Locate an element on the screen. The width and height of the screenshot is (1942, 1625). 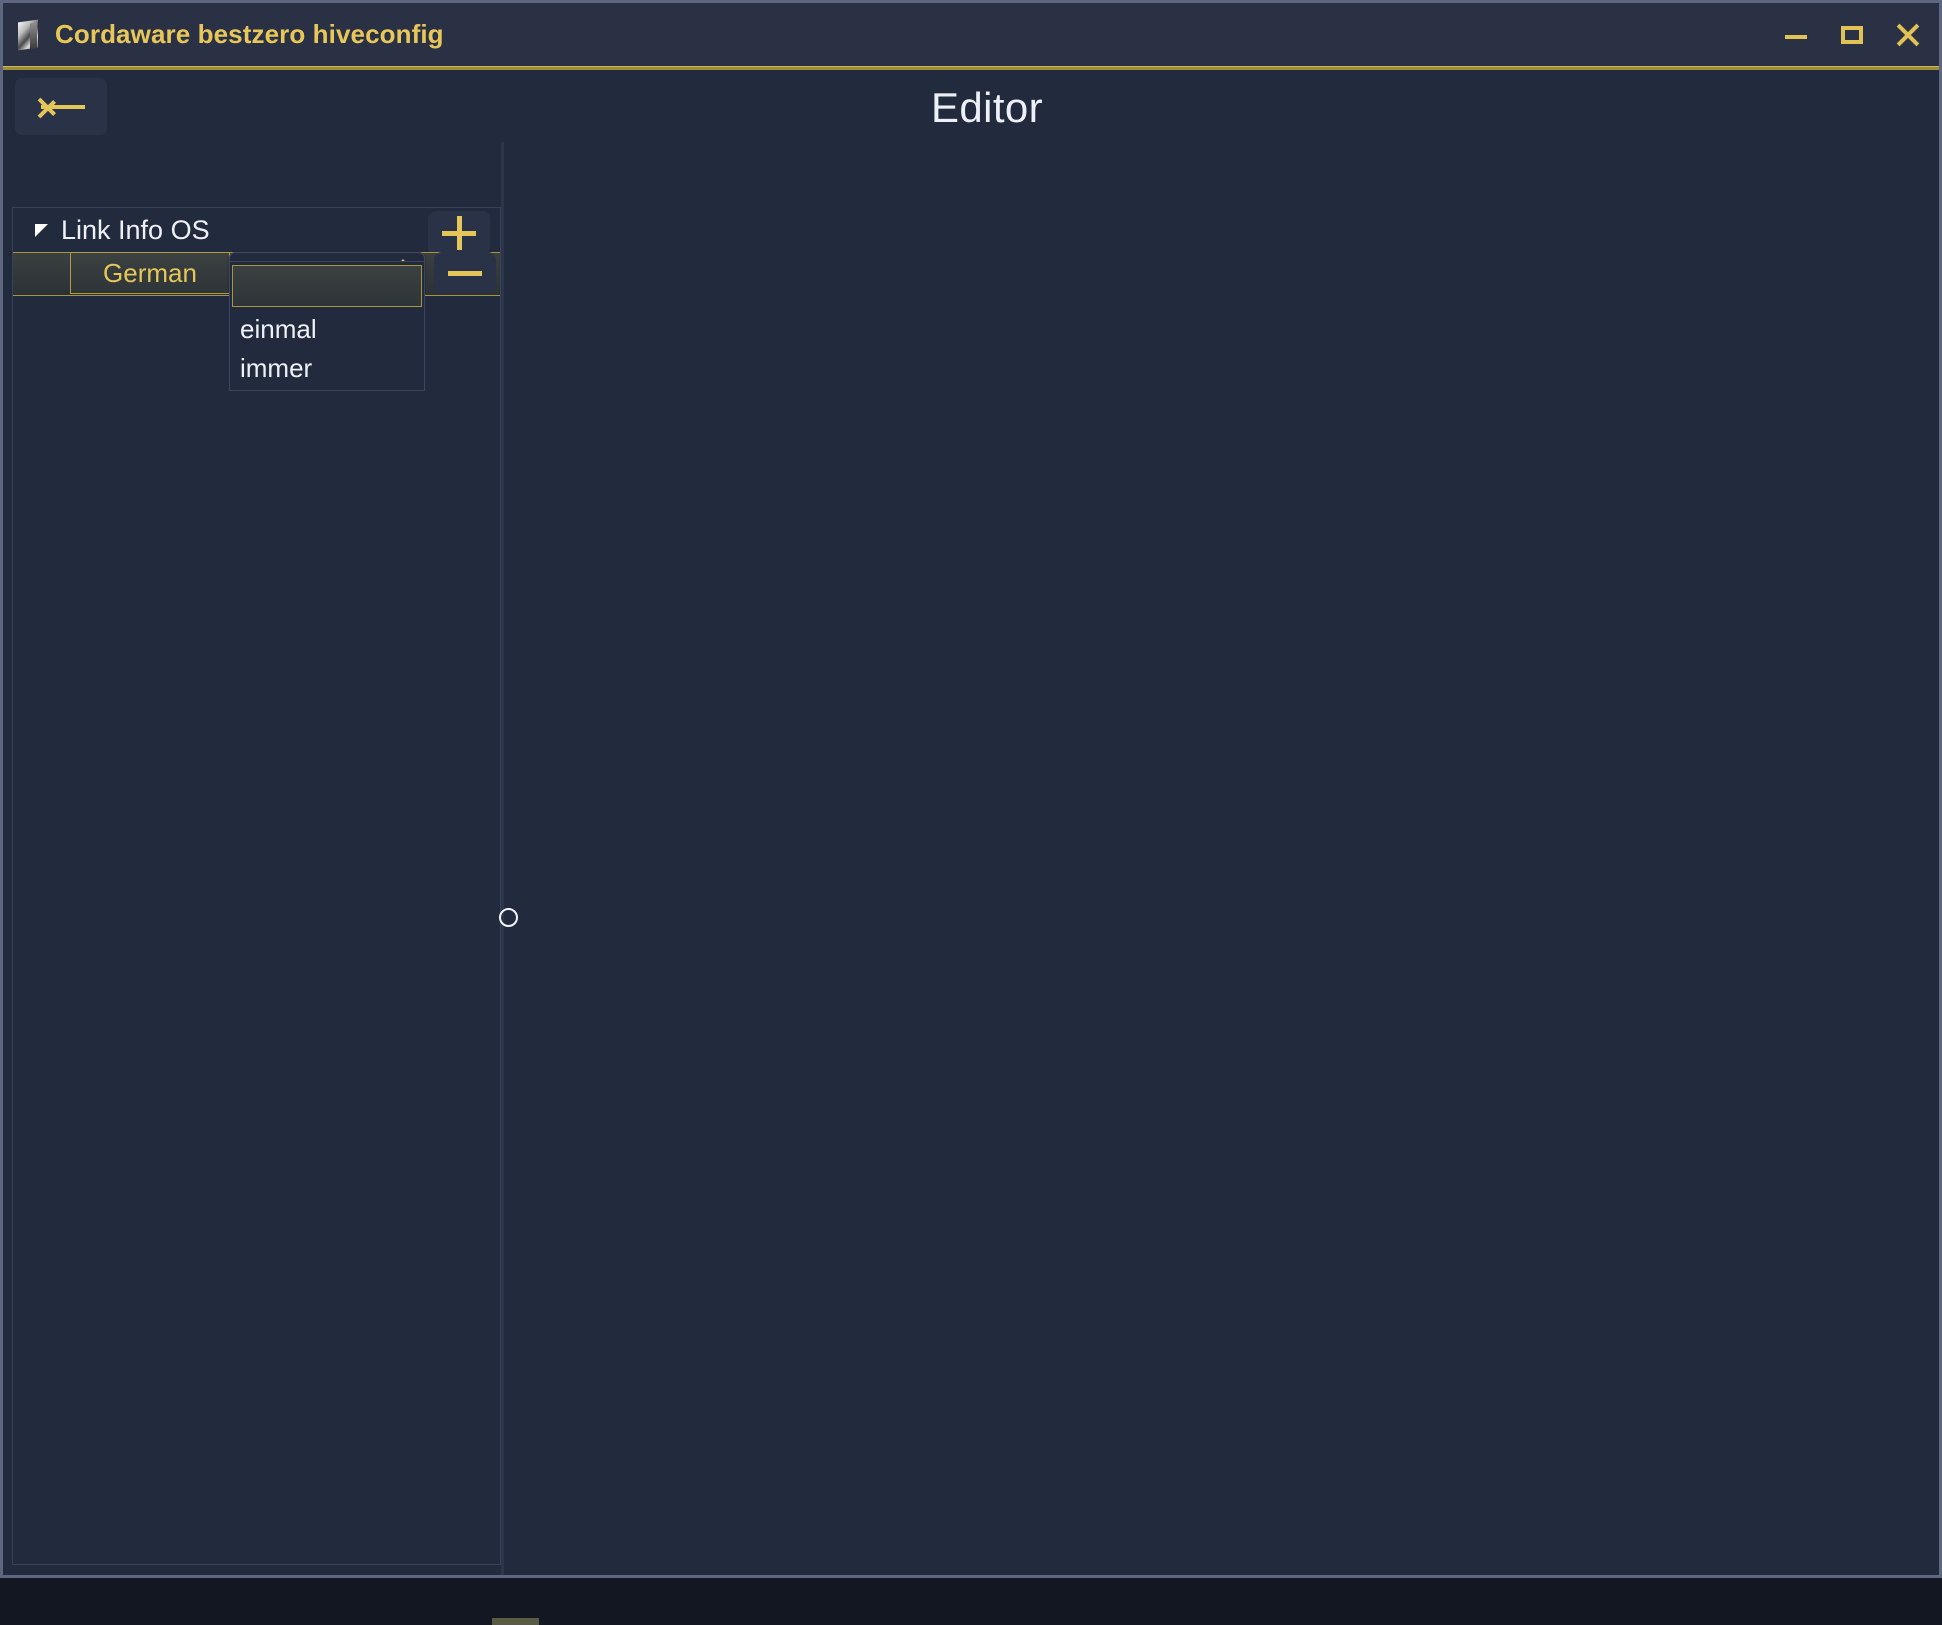
horizontal-scrollbar is located at coordinates (515, 1621).